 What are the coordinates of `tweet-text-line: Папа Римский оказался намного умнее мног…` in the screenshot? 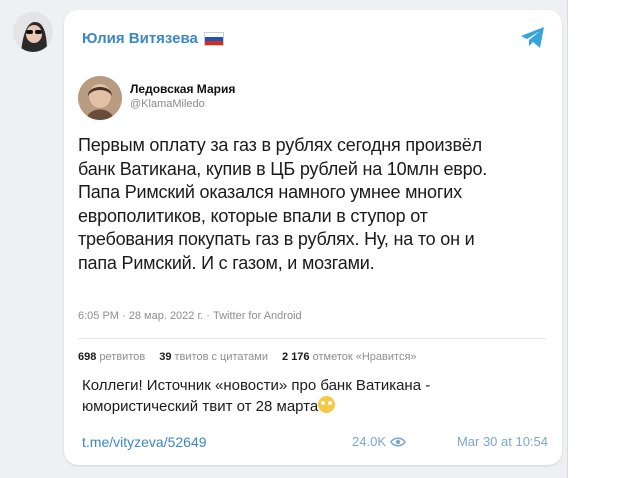 It's located at (270, 192).